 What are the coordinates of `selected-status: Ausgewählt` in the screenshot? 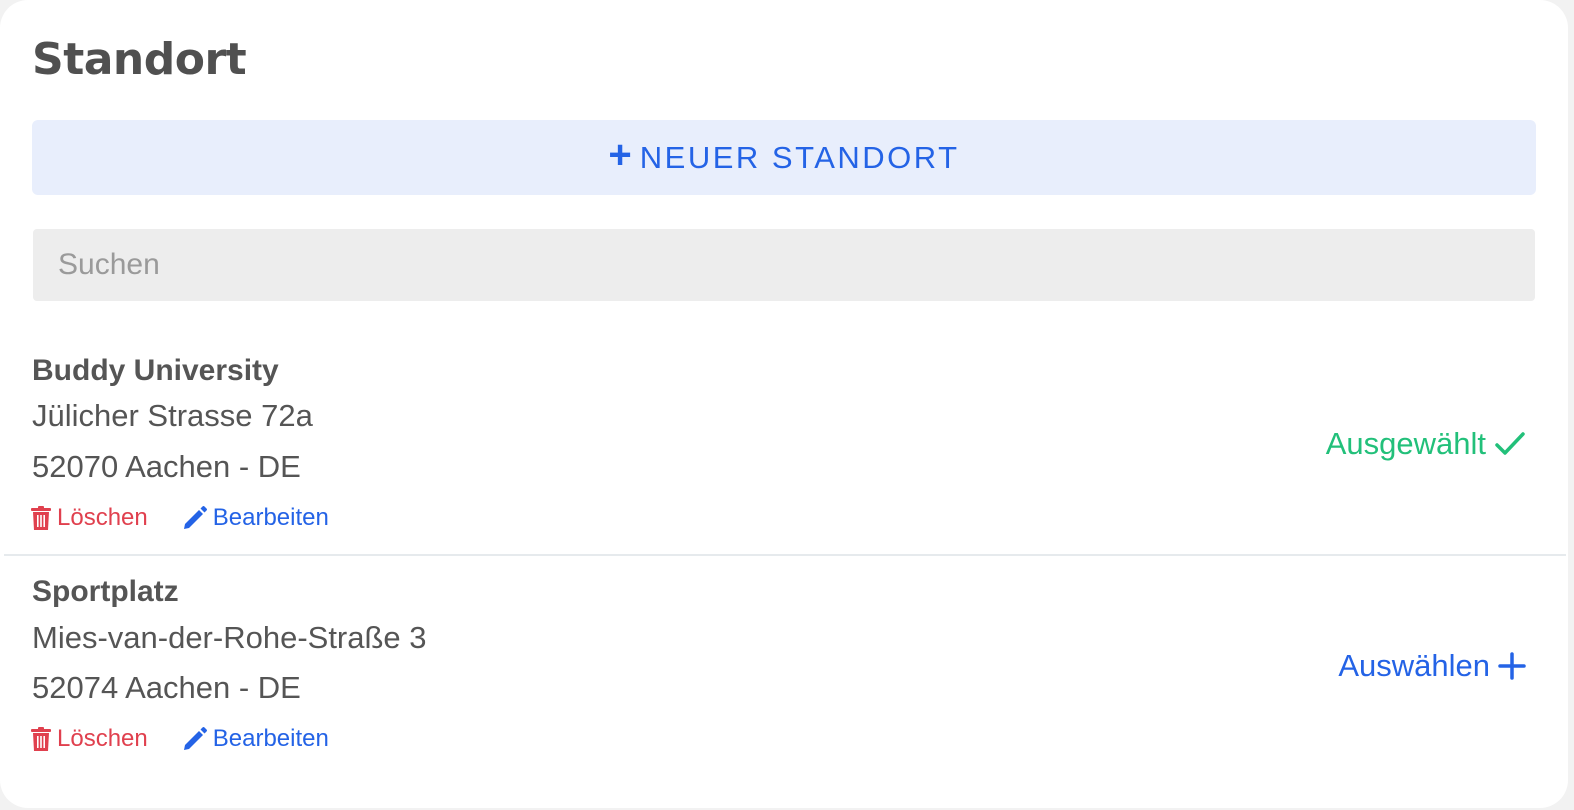 It's located at (1426, 444).